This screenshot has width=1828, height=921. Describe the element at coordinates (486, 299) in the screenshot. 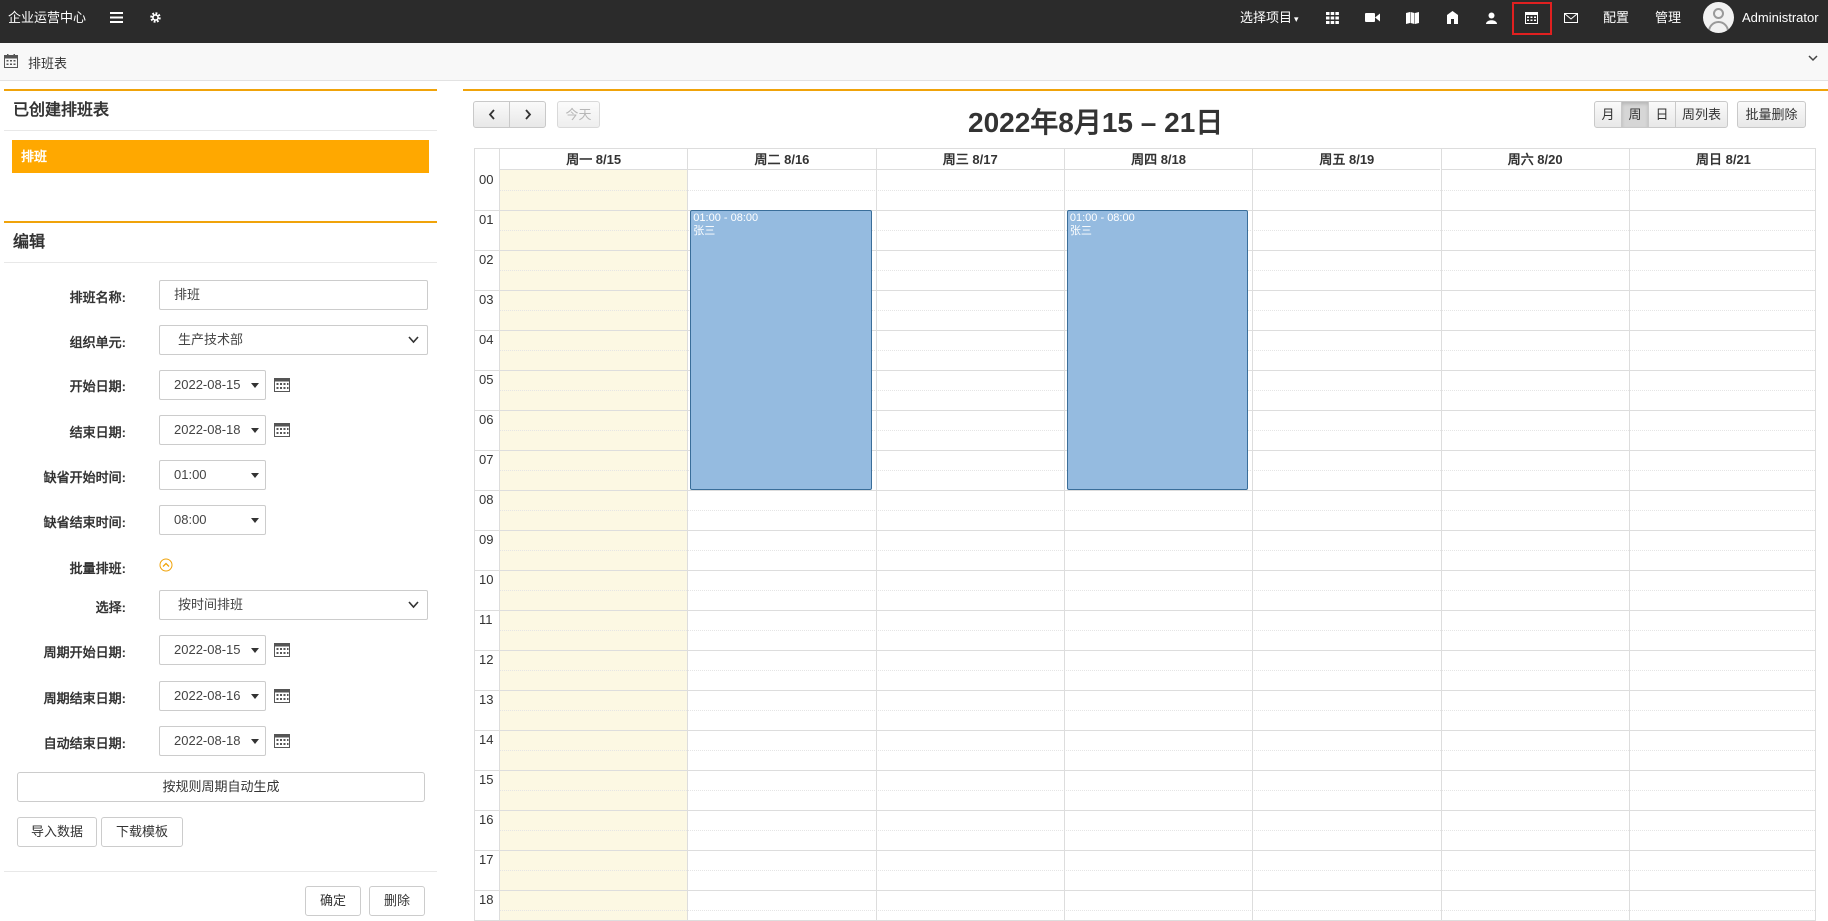

I see `hour-label: 03` at that location.